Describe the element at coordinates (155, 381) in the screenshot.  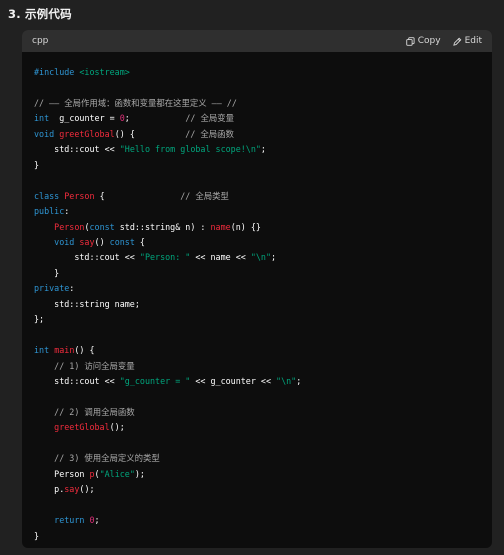
I see `string-literal-token: "g_counter = "` at that location.